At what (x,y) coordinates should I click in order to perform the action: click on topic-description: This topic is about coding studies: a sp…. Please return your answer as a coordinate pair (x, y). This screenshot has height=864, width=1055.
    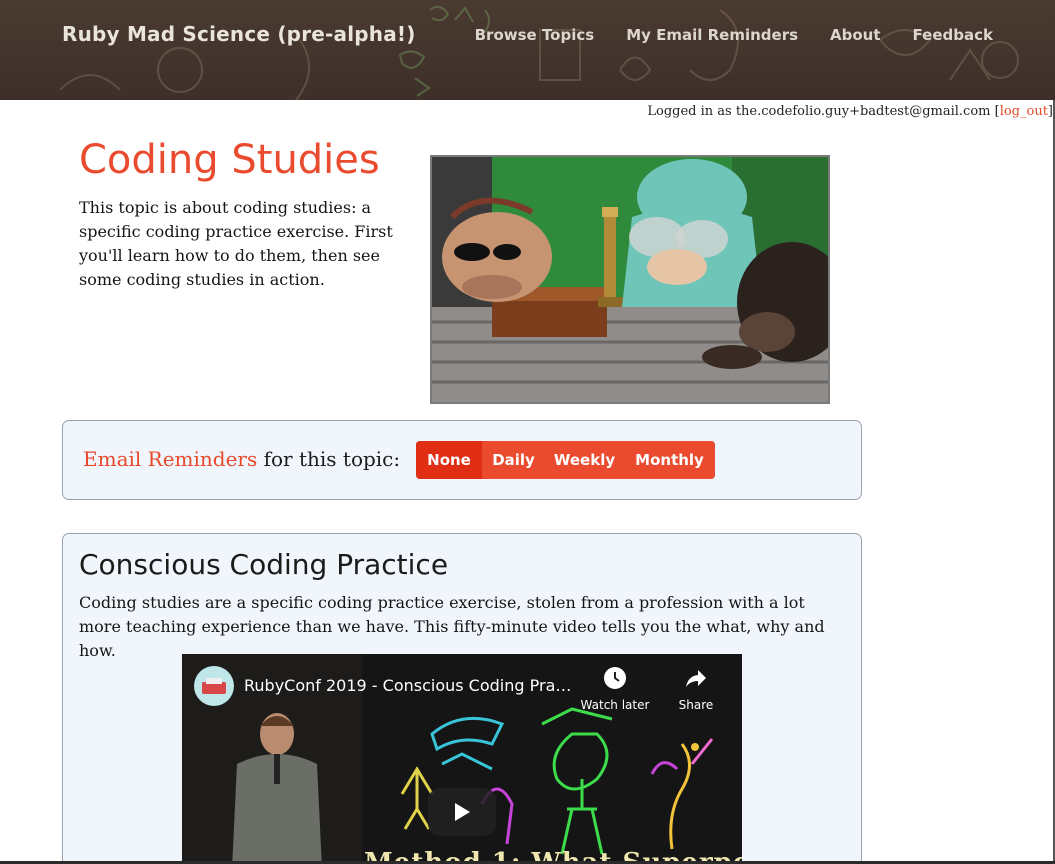
    Looking at the image, I should click on (236, 243).